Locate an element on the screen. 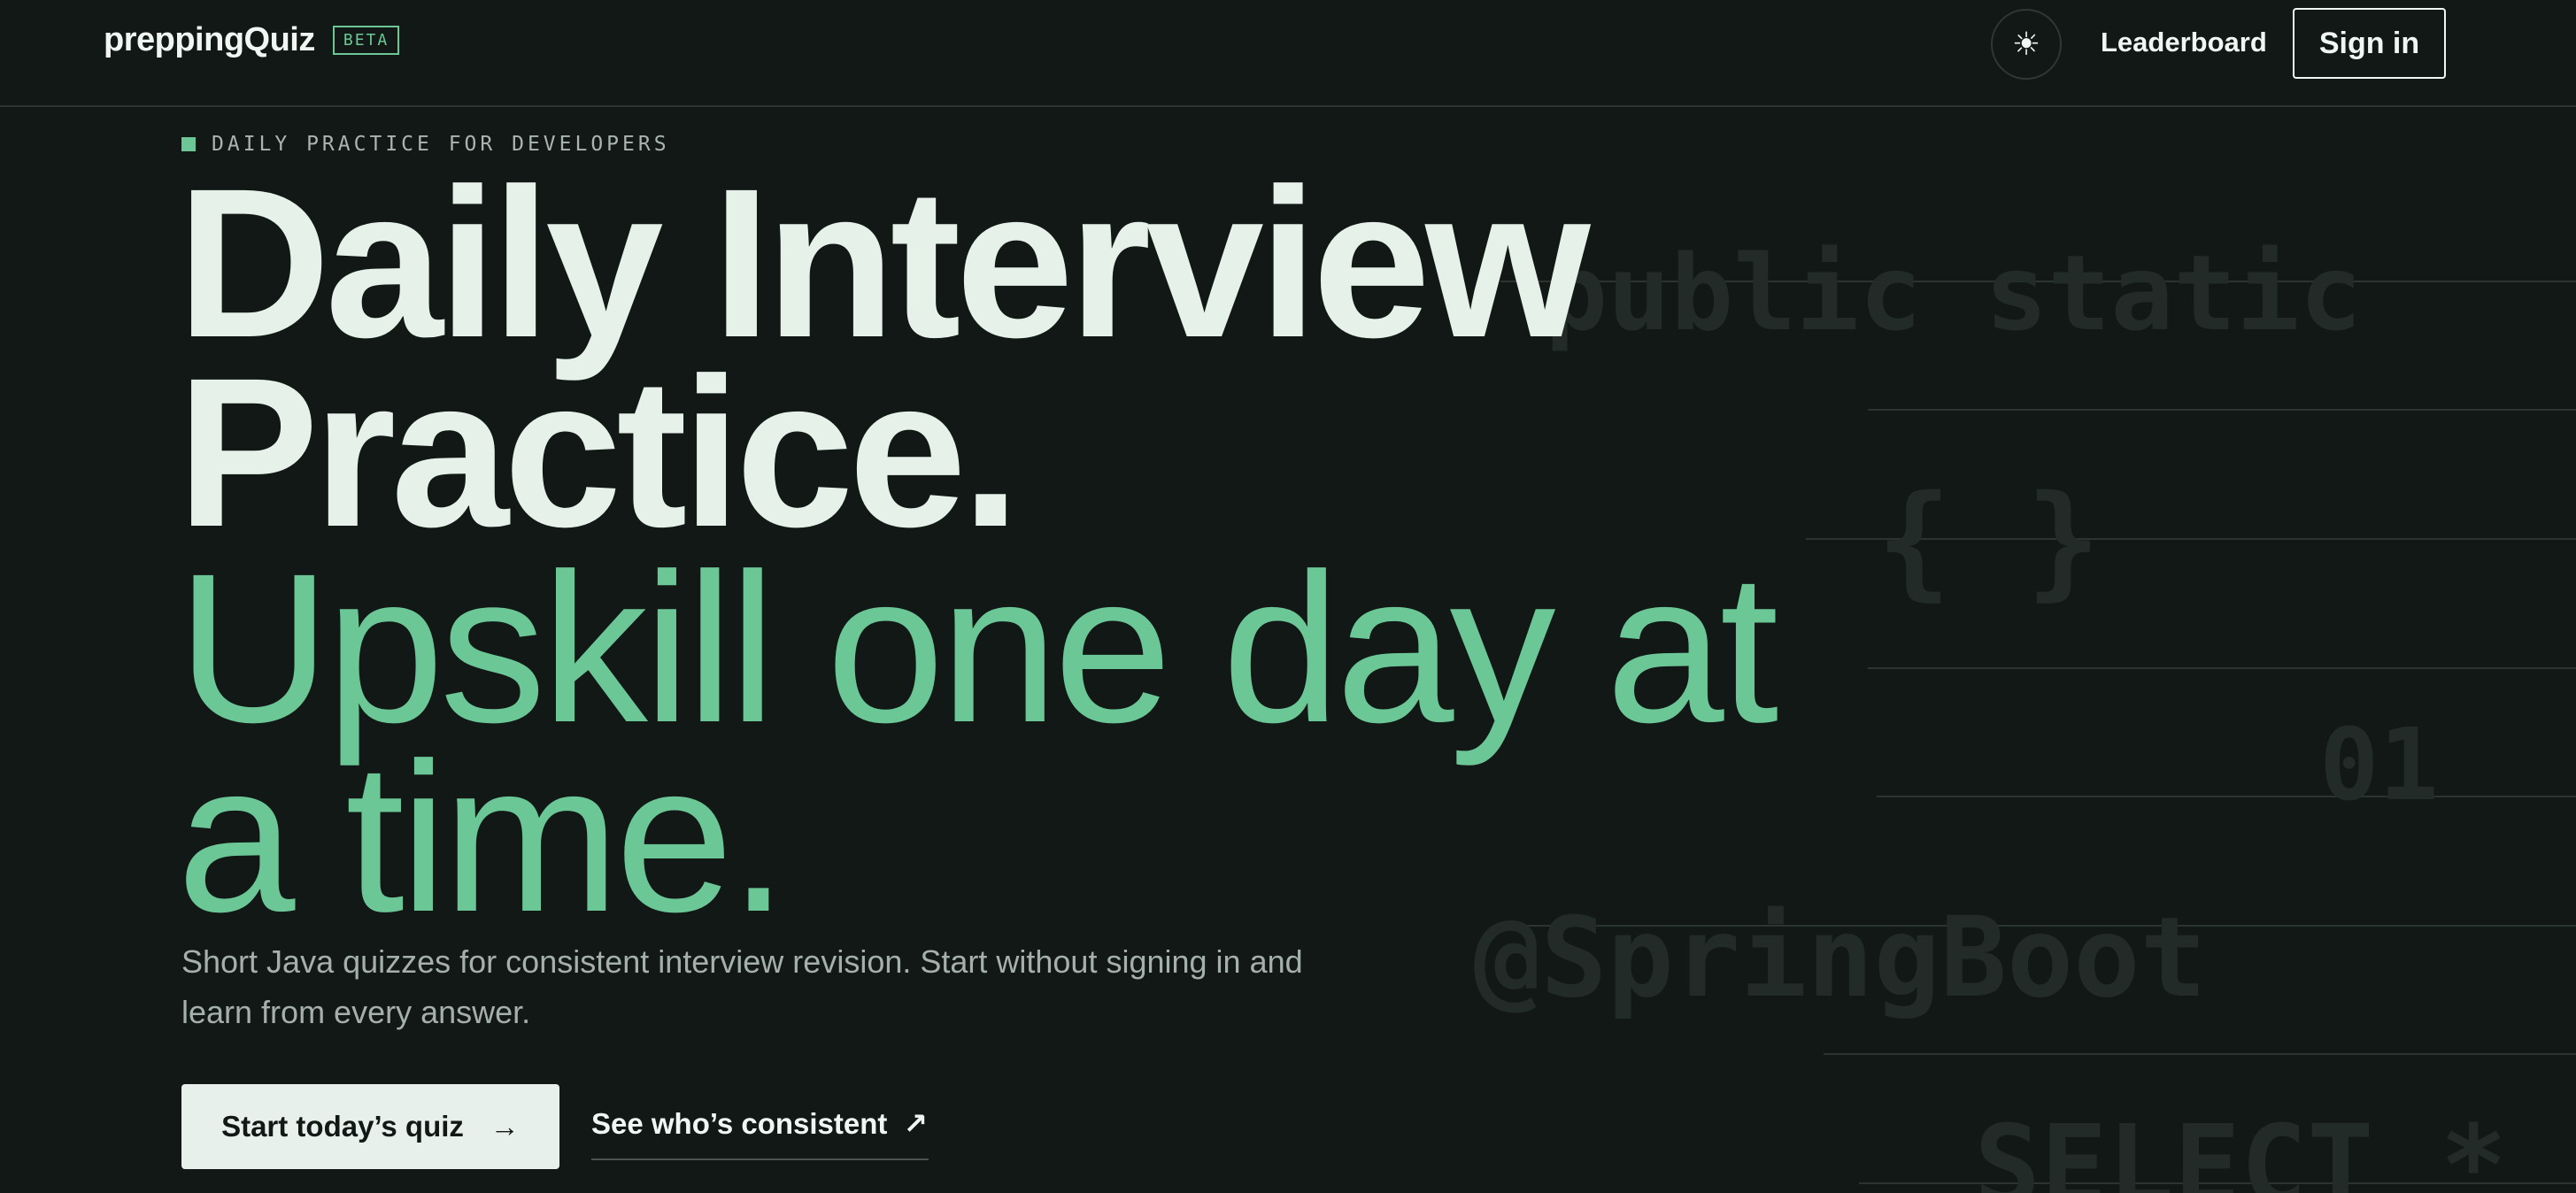  brand: preppingQuiz BETA is located at coordinates (252, 40).